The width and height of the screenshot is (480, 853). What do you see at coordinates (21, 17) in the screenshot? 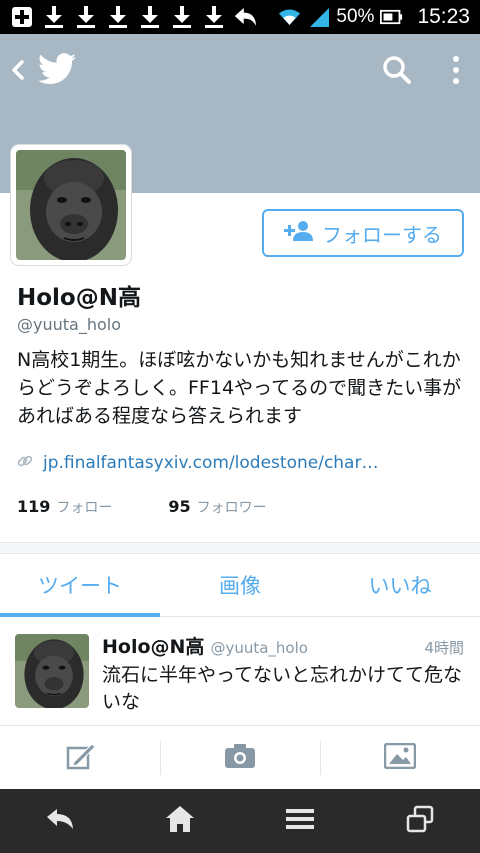
I see `add-icon` at bounding box center [21, 17].